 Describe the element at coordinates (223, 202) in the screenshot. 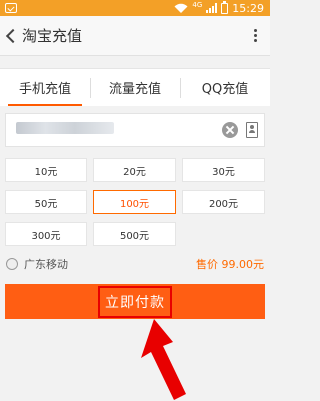

I see `denomination-option: 200元` at that location.